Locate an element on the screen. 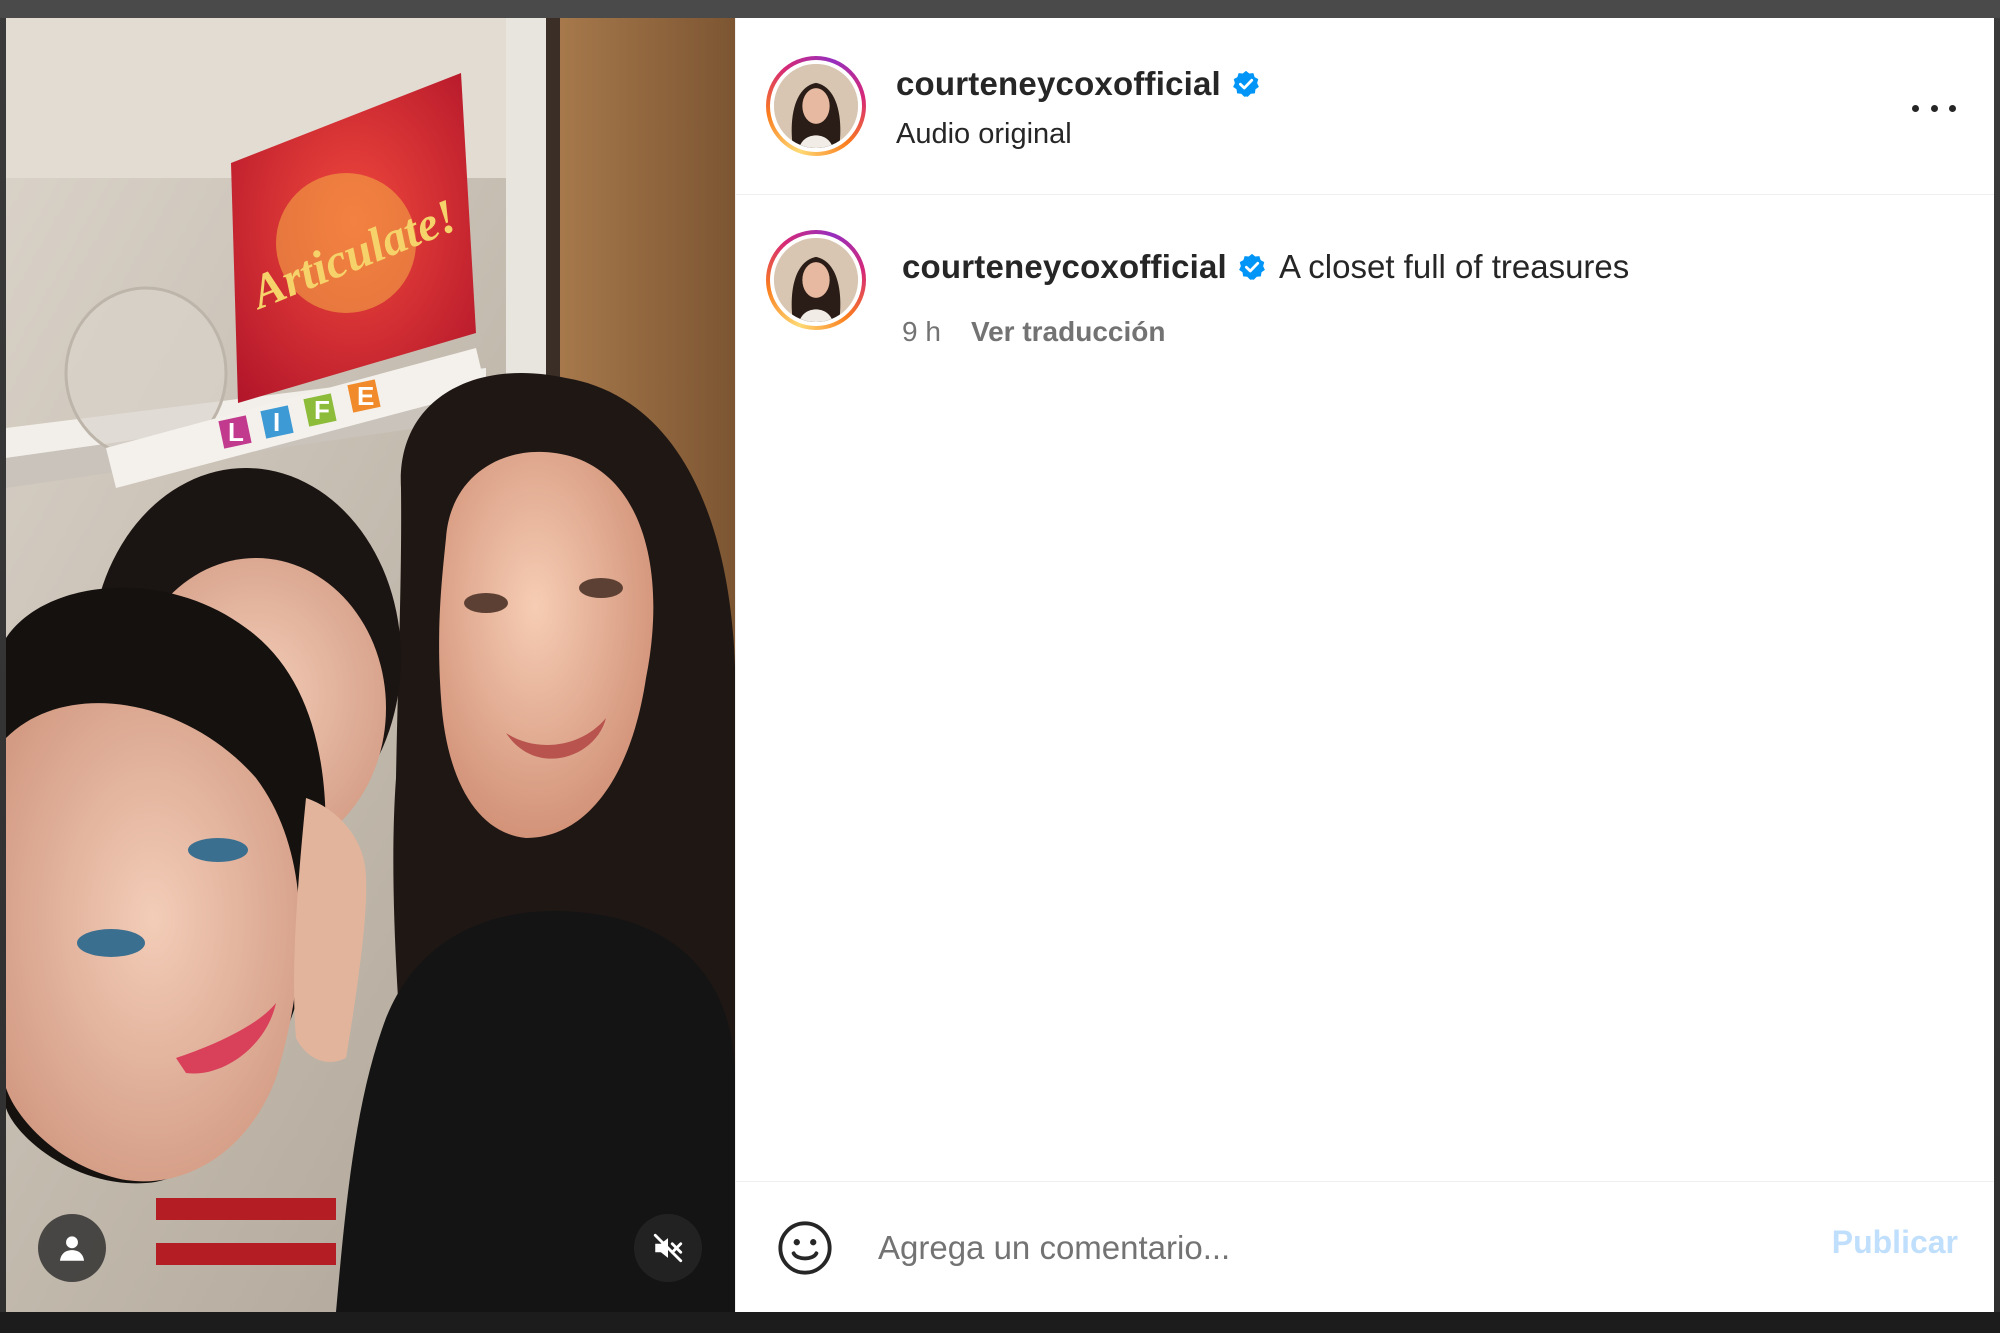  comment-bar: Publicar is located at coordinates (1365, 1246).